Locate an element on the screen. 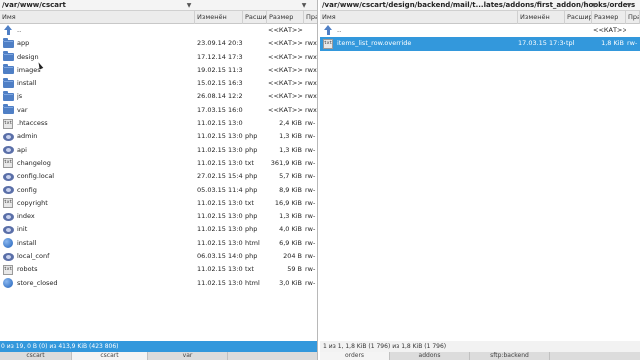 Image resolution: width=640 pixels, height=360 pixels. file-row: config 05.03.15 11:44 php 8,9 KiB rw- is located at coordinates (158, 190).